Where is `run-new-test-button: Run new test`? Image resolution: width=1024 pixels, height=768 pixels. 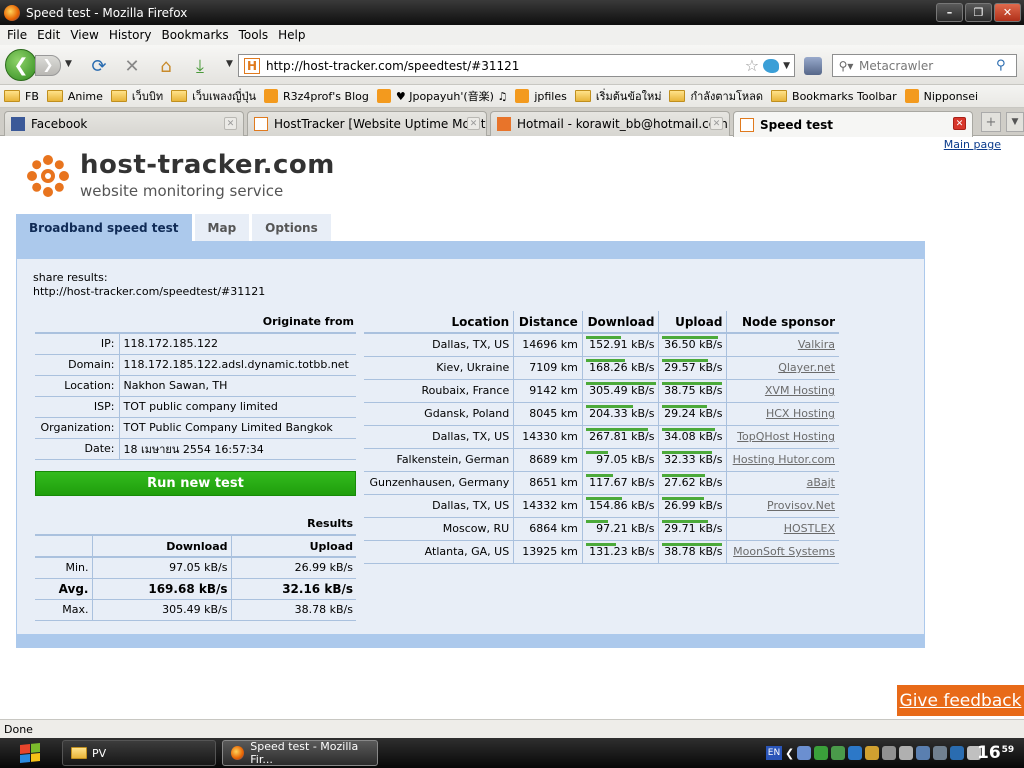
run-new-test-button: Run new test is located at coordinates (195, 483).